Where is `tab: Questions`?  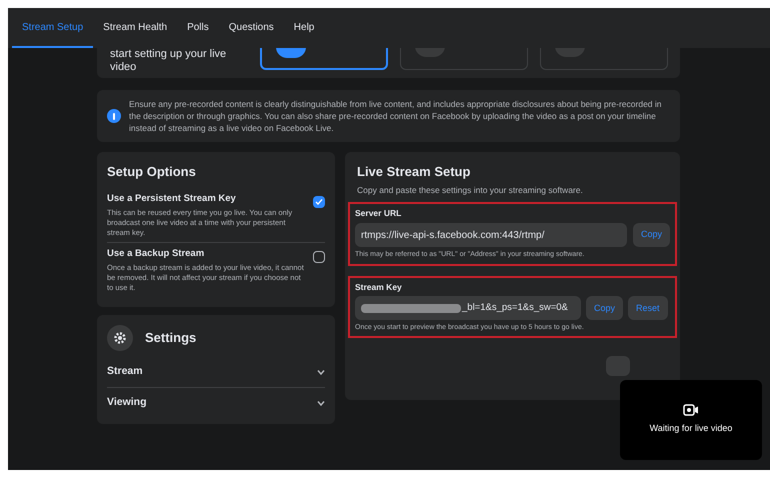 tab: Questions is located at coordinates (251, 28).